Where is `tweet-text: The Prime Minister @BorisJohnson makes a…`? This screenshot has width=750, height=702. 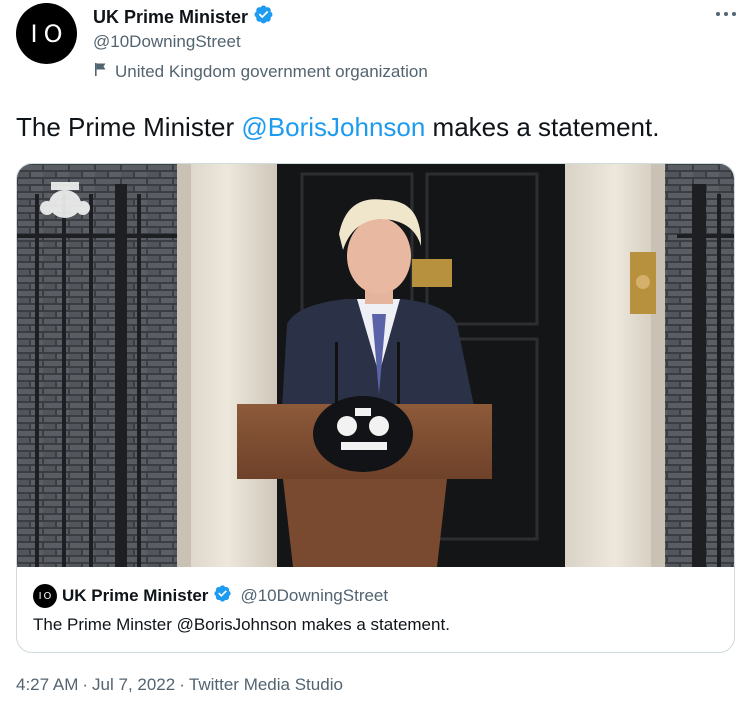 tweet-text: The Prime Minister @BorisJohnson makes a… is located at coordinates (337, 127).